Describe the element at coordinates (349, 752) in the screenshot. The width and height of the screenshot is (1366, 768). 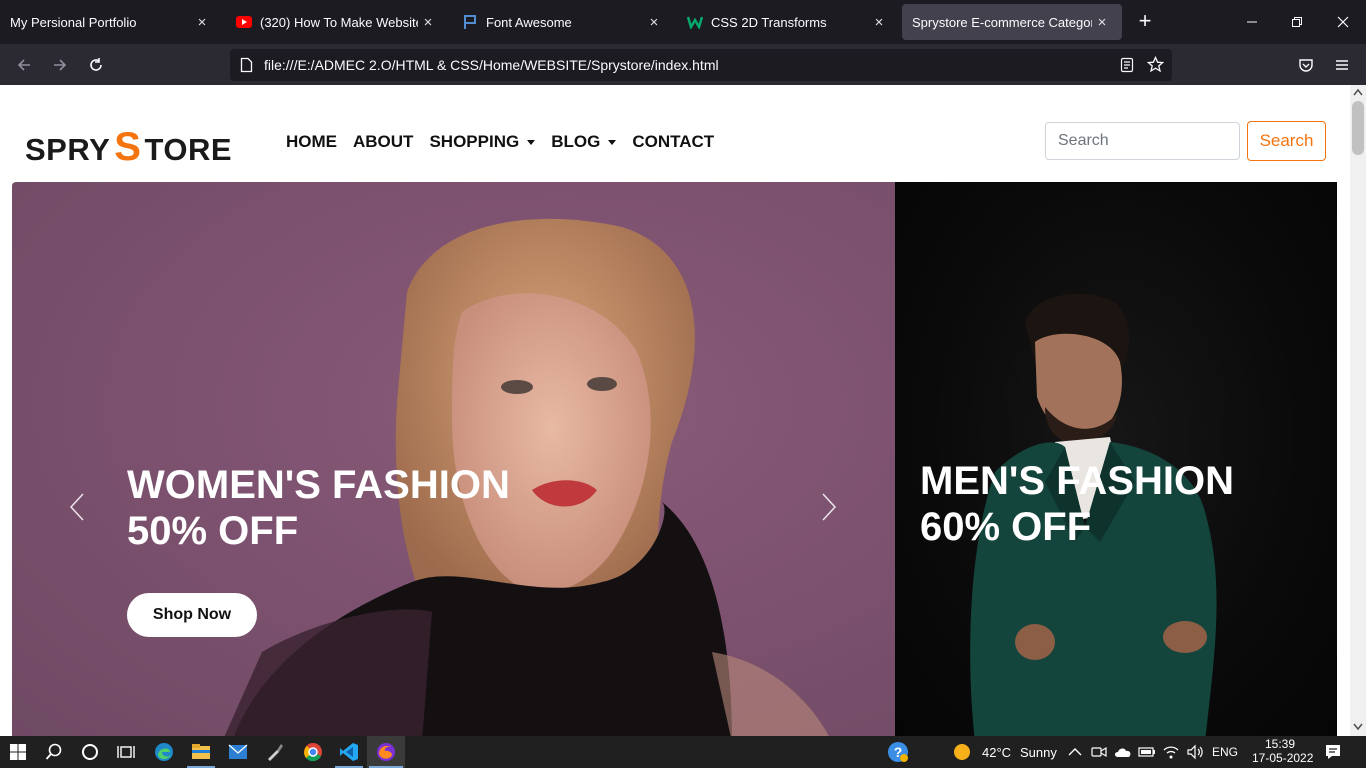
I see `vscode-icon` at that location.